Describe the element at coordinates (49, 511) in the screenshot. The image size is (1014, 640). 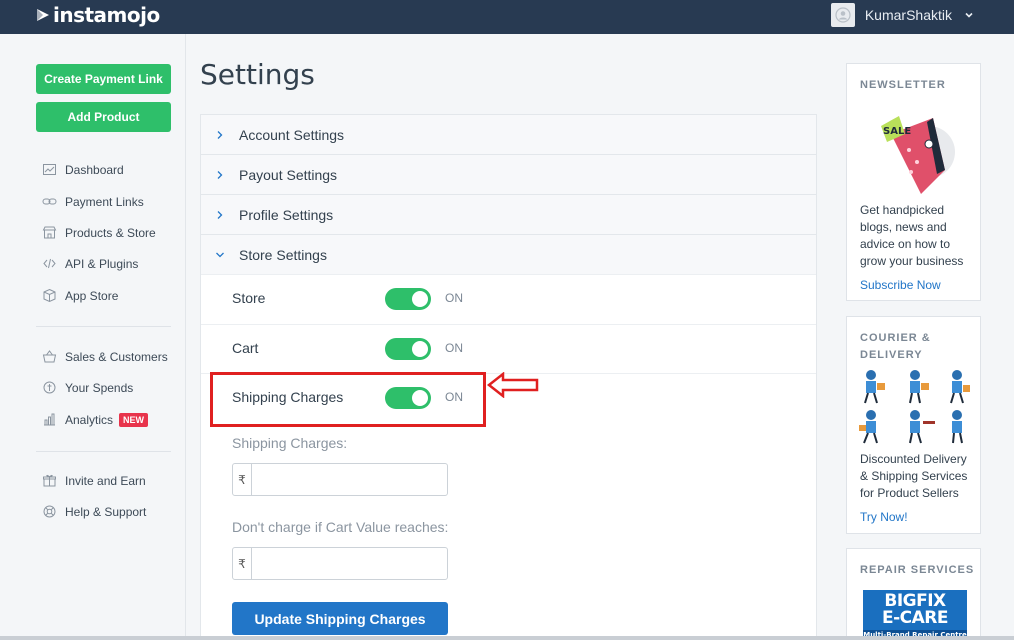
I see `lifebuoy-icon` at that location.